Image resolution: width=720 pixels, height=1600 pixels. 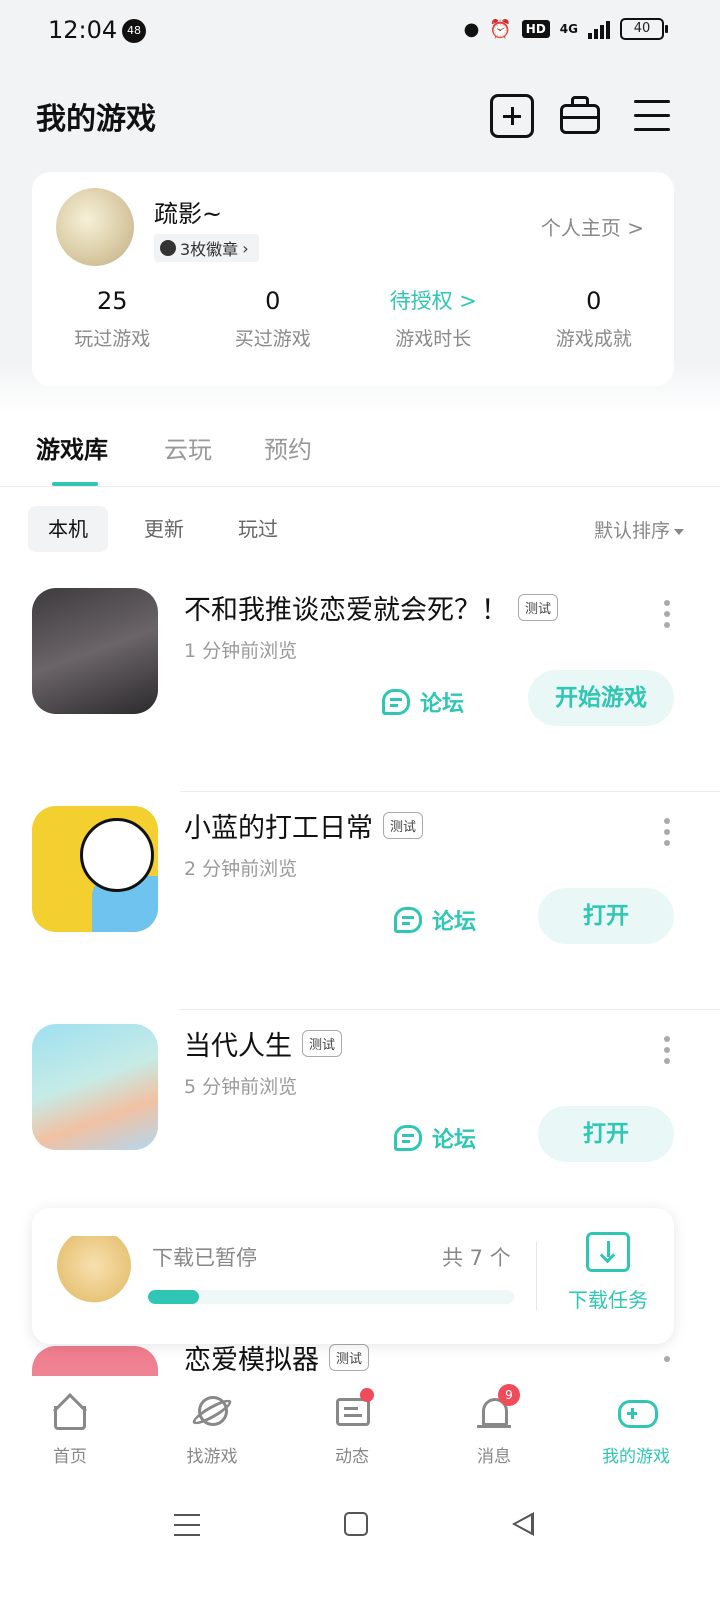 I want to click on last-viewed-text: 1 分钟前浏览, so click(x=241, y=651).